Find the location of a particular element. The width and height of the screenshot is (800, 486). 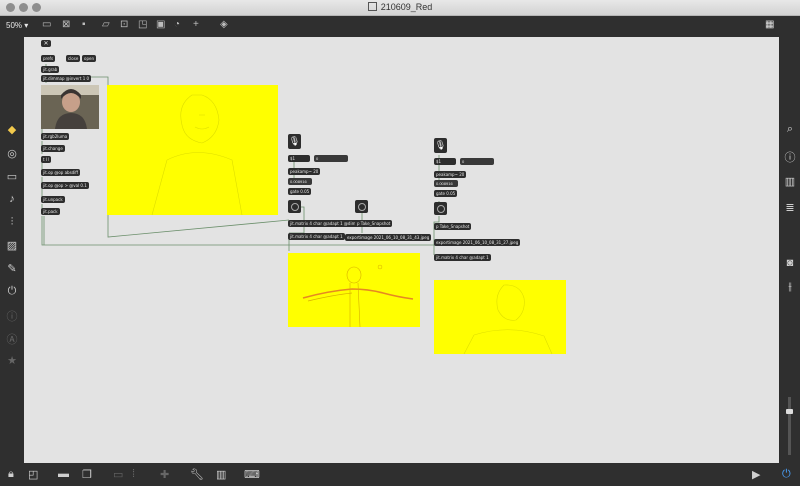

windows-icon: ❐ is located at coordinates (87, 474).